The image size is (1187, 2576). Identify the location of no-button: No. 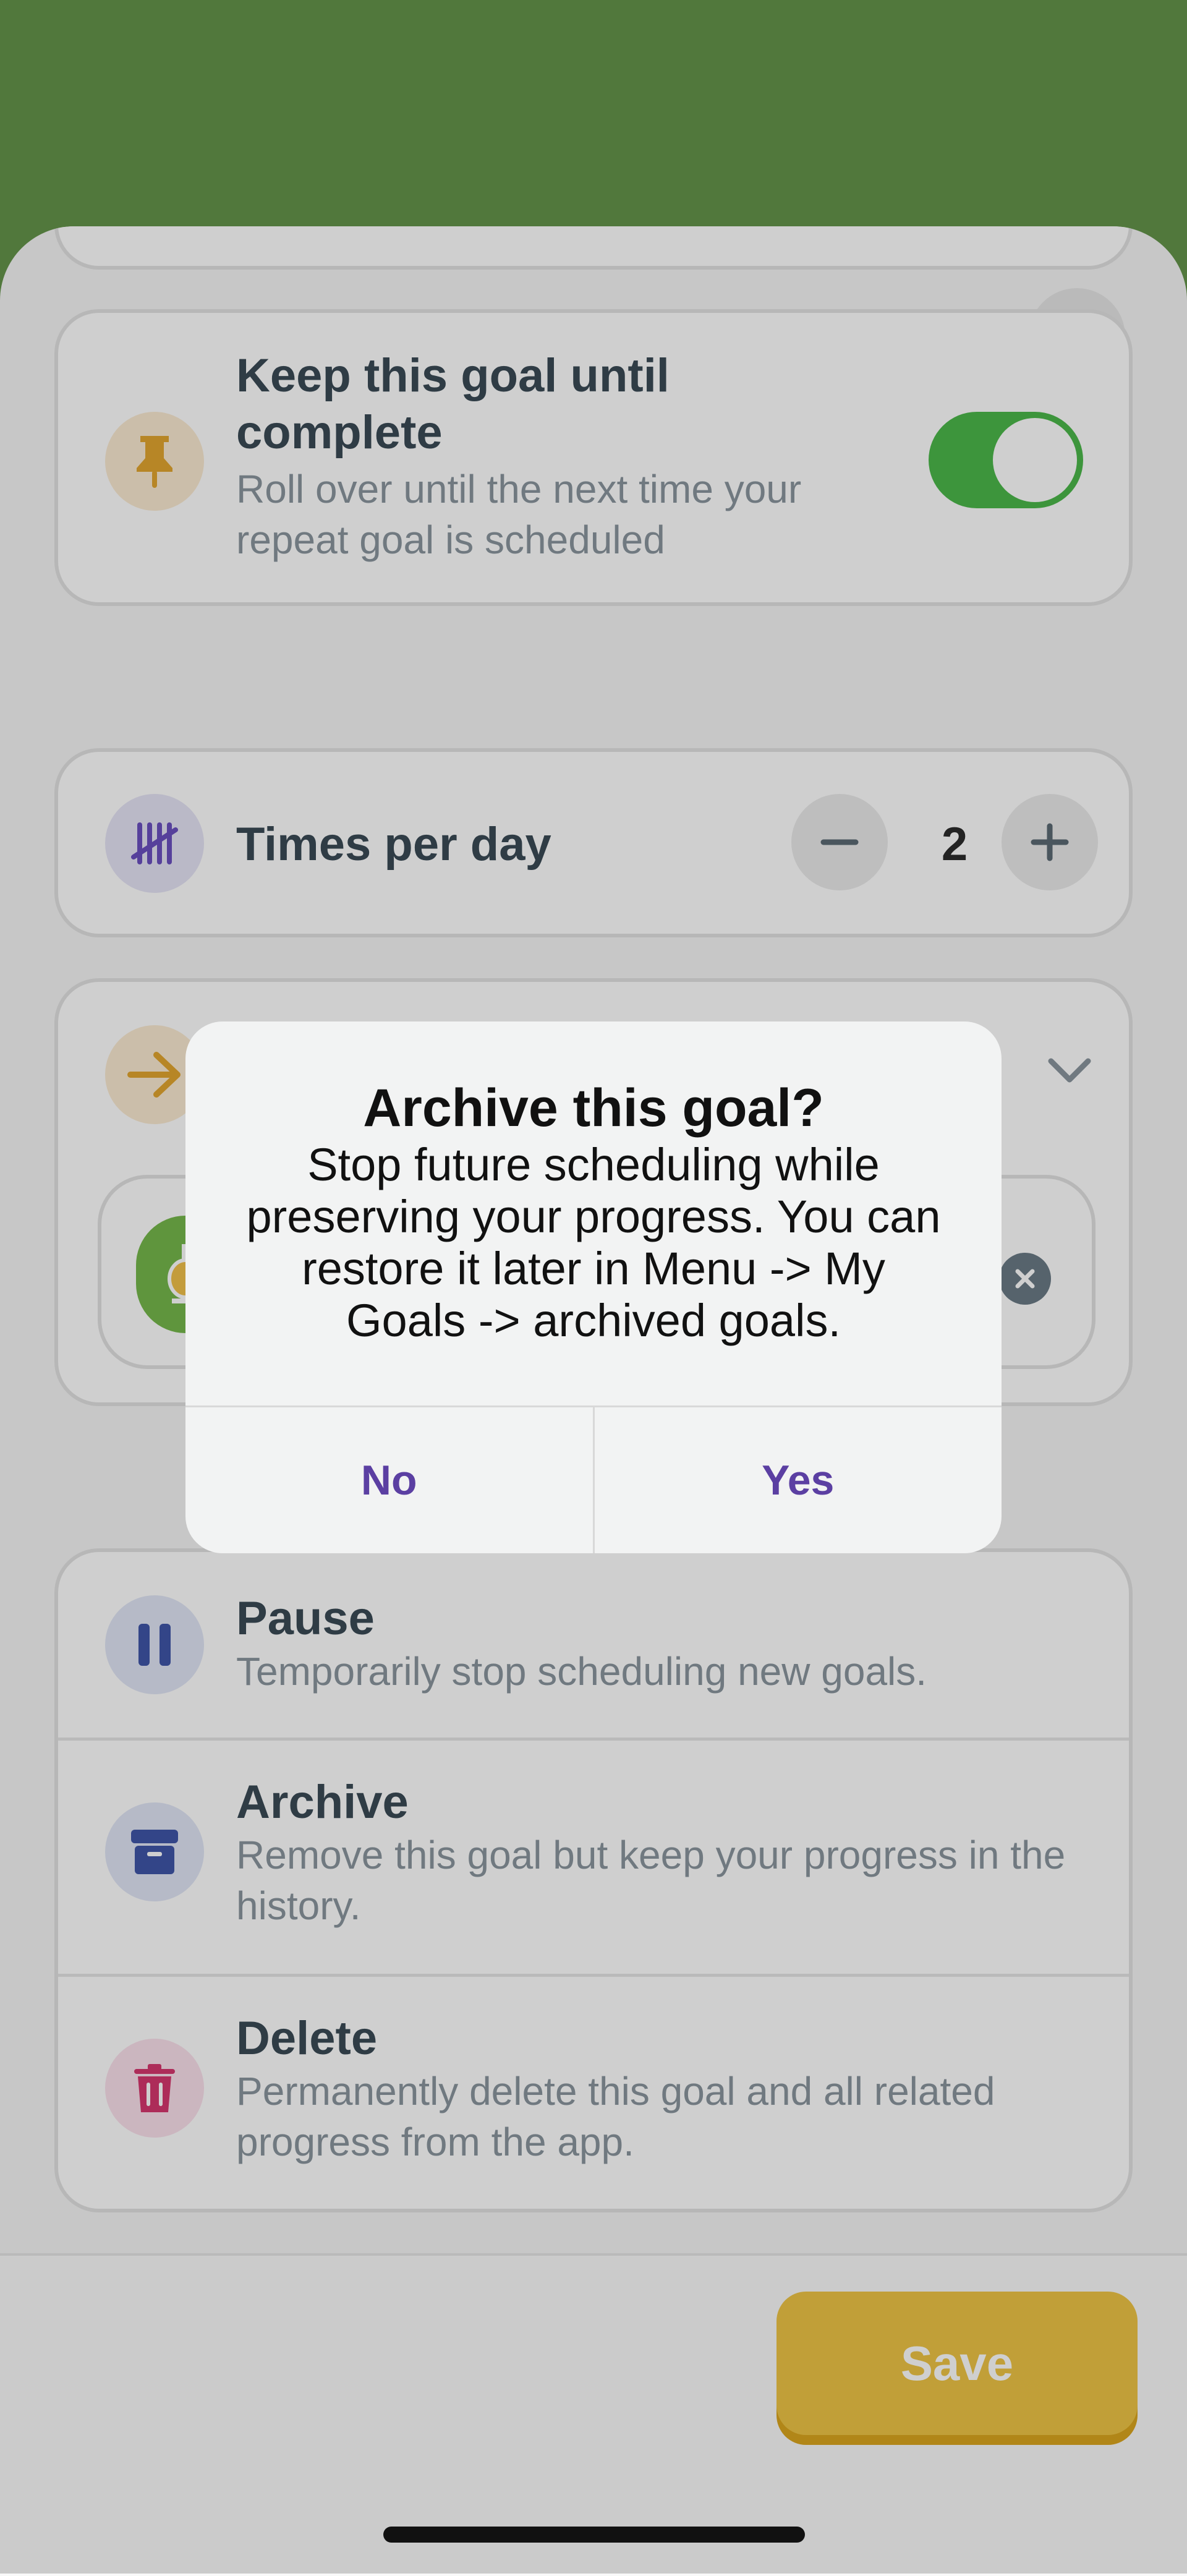
(389, 1480).